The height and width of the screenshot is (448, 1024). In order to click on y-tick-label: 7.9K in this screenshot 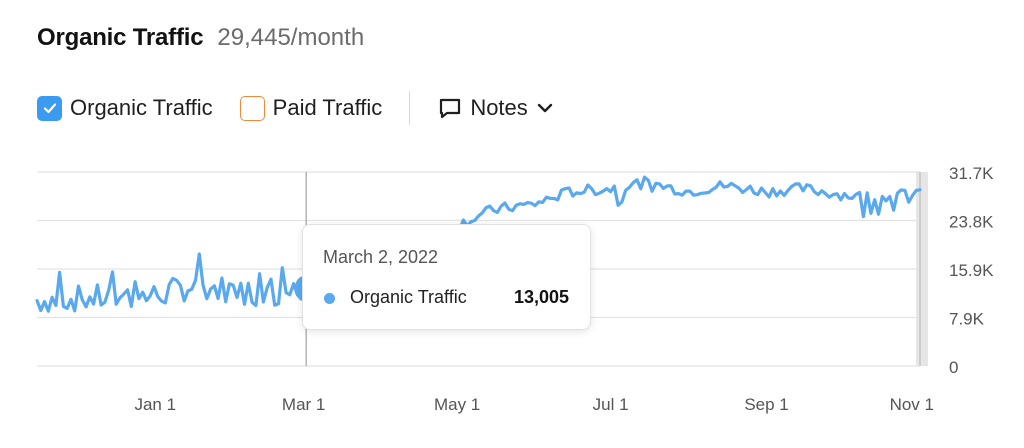, I will do `click(967, 319)`.